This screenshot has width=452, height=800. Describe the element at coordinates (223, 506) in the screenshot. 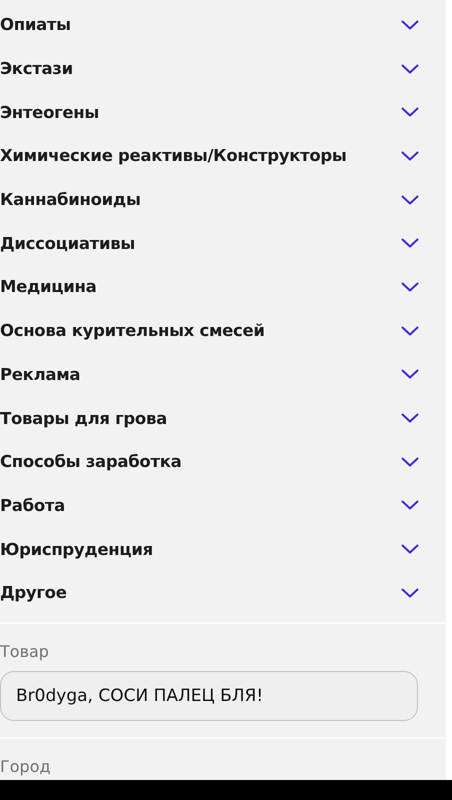

I see `category-item: Работа` at that location.